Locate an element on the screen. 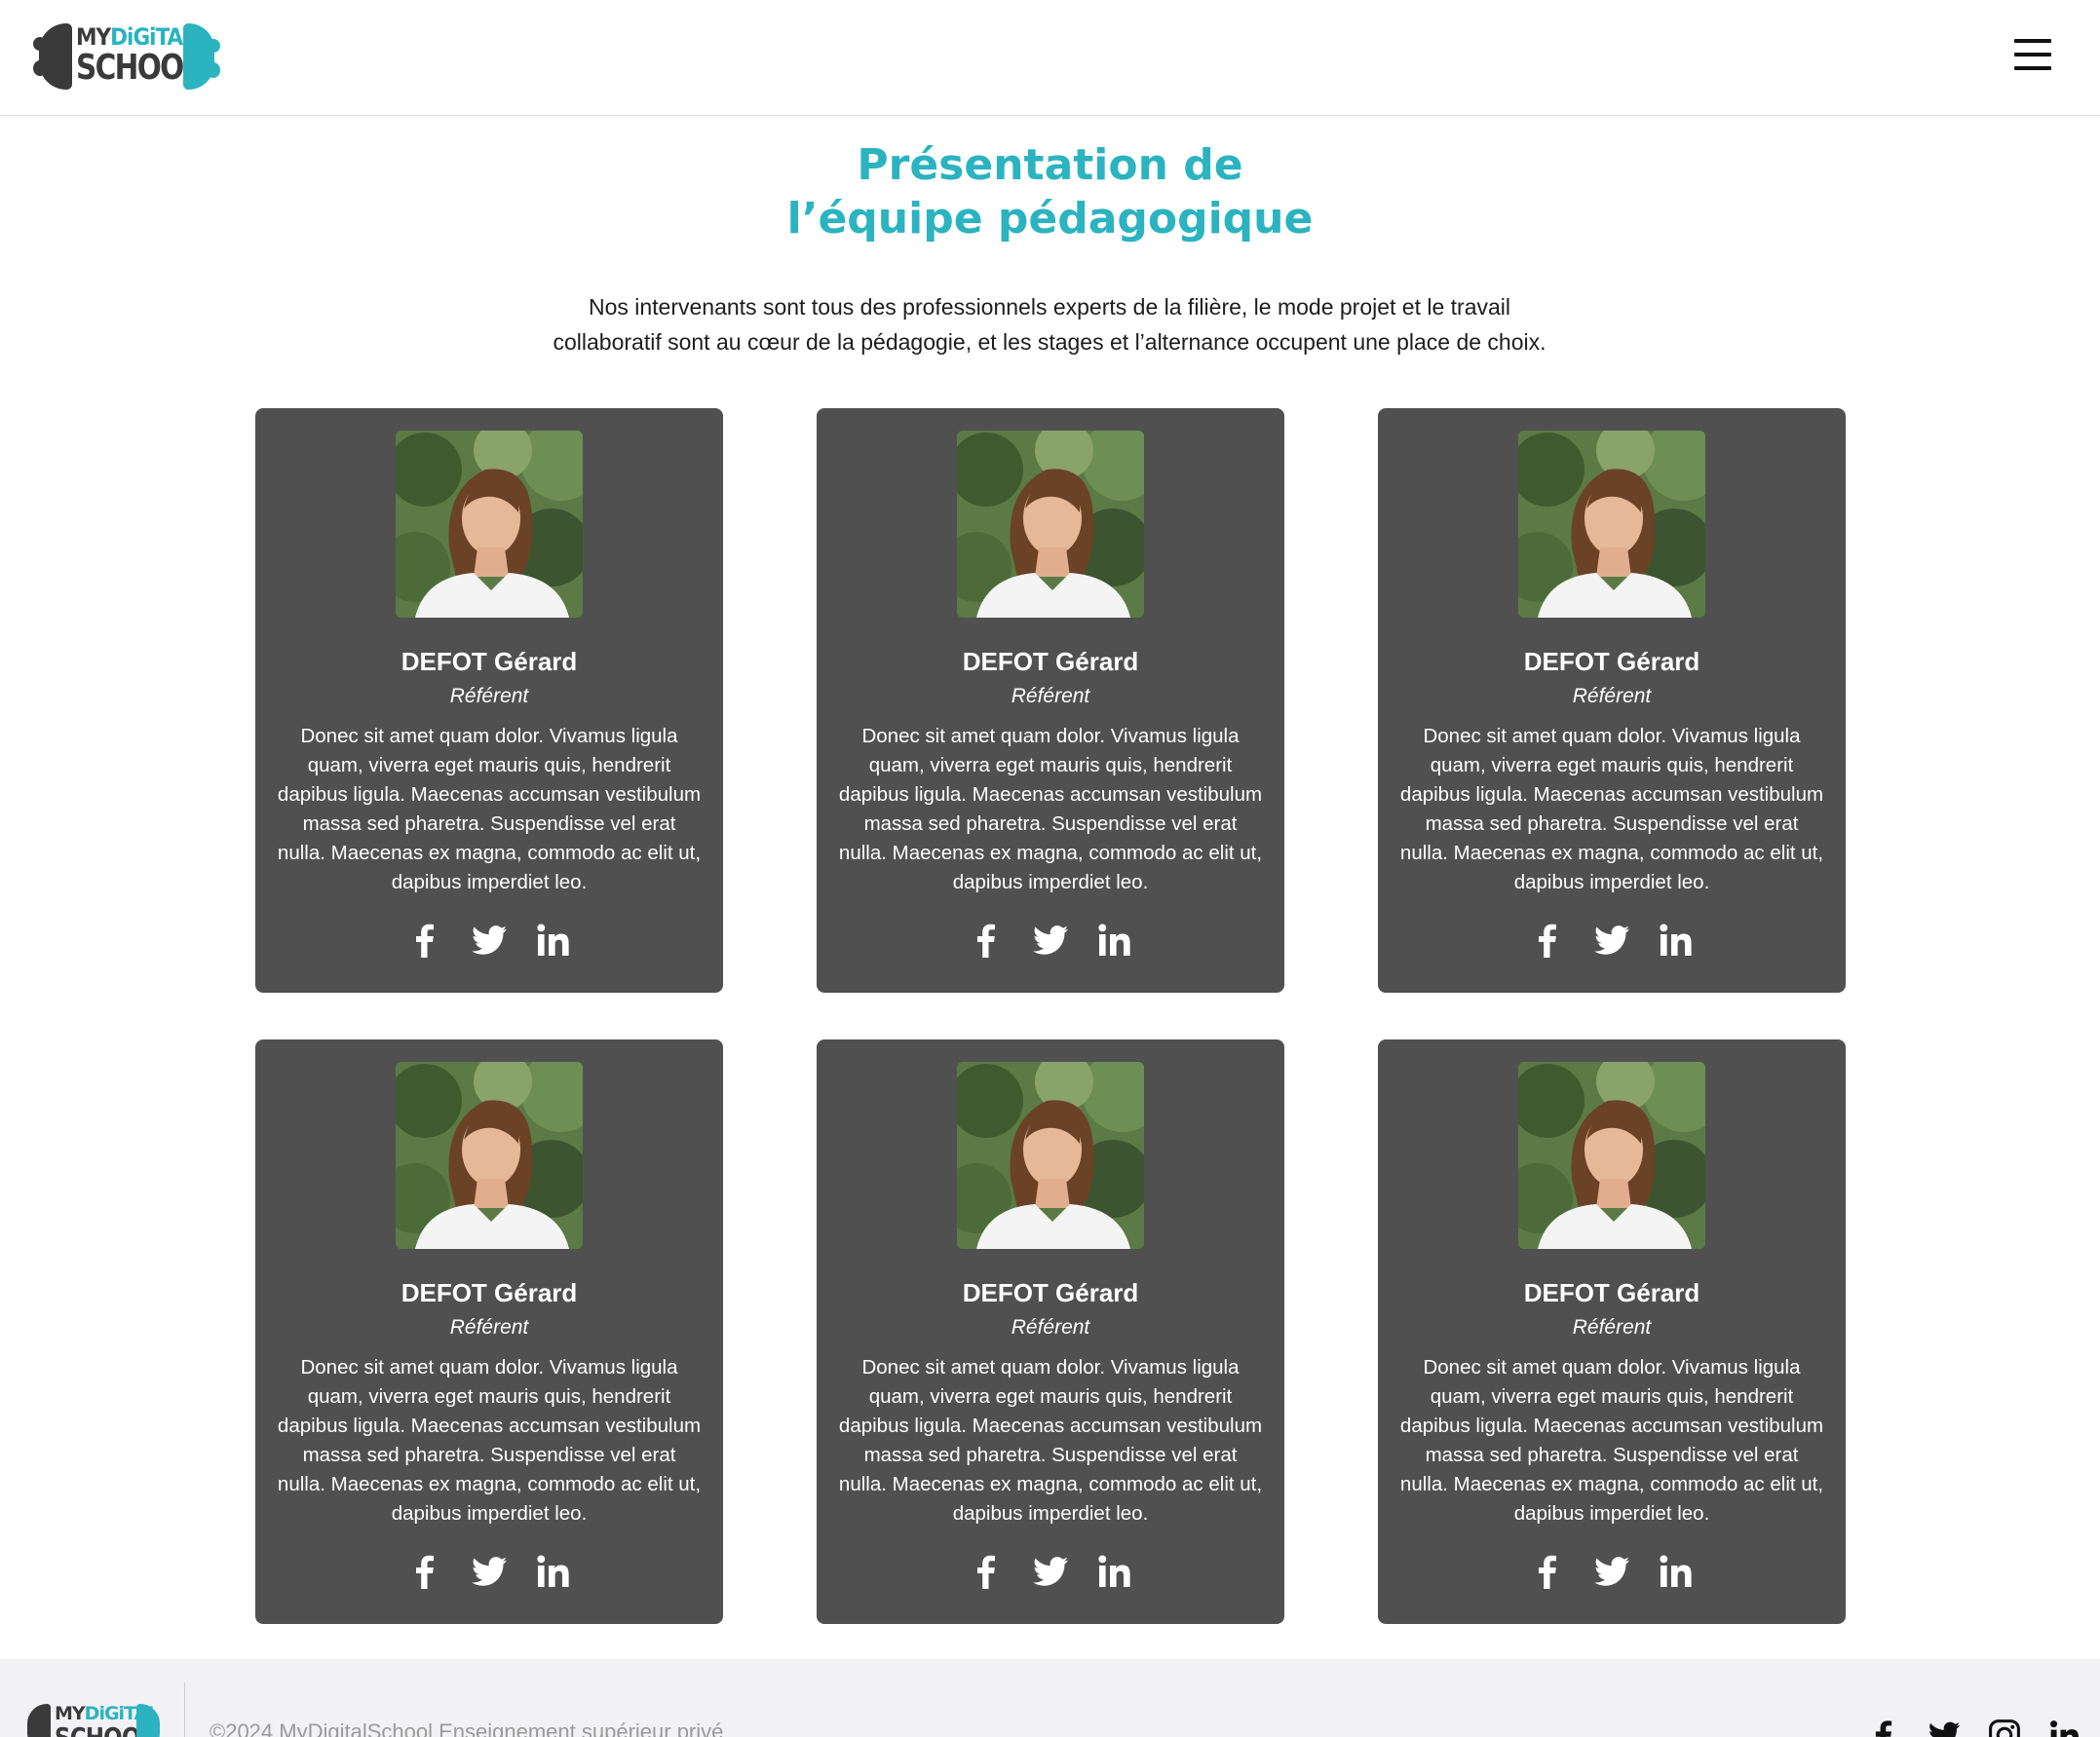 The width and height of the screenshot is (2100, 1737). footer-logo-brain-left-shape is located at coordinates (39, 1720).